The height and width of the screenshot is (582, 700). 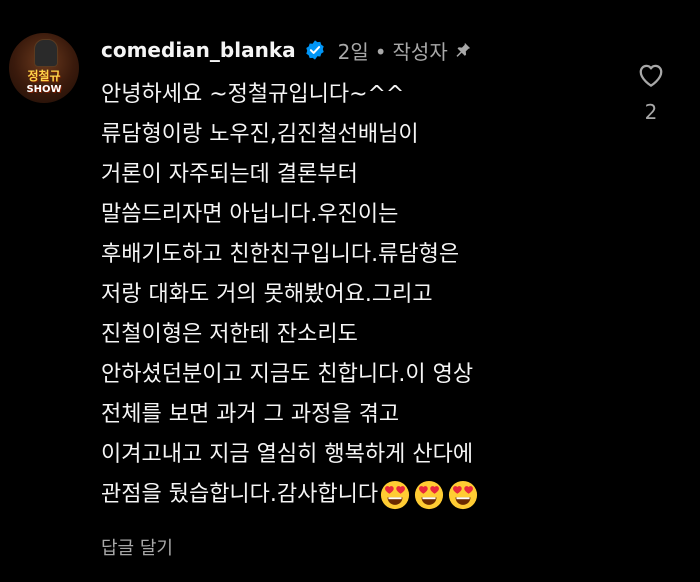 I want to click on comment-meta: 2일 • 작성자, so click(x=393, y=50).